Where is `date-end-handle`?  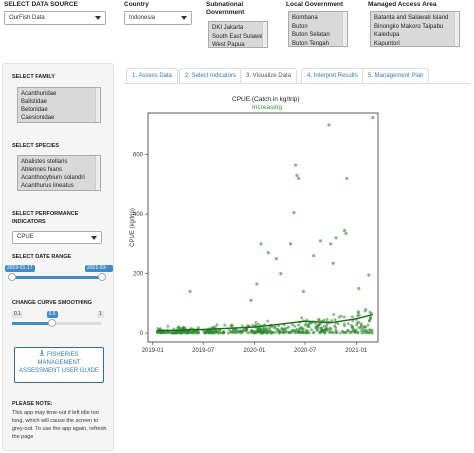 date-end-handle is located at coordinates (102, 277).